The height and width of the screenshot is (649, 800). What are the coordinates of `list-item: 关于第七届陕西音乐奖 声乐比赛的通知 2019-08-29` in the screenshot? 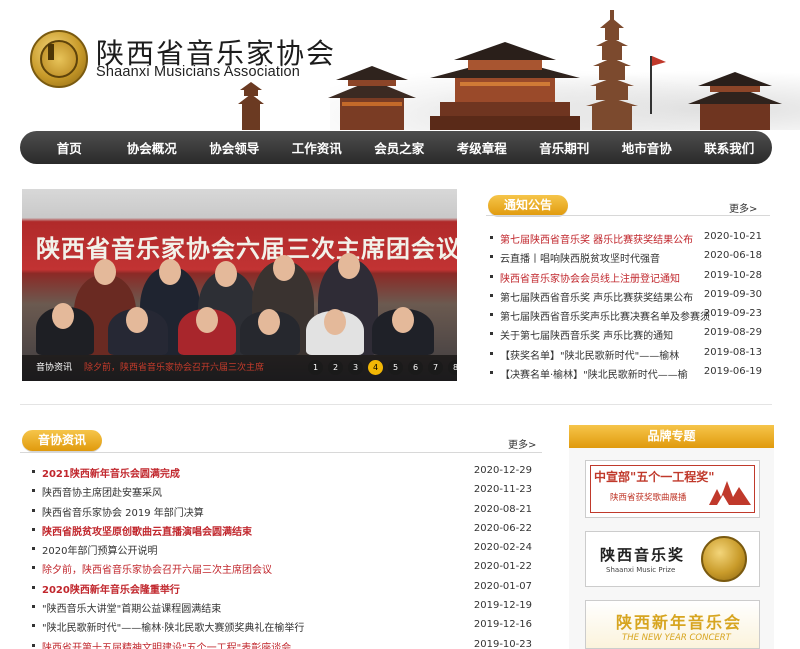 It's located at (626, 333).